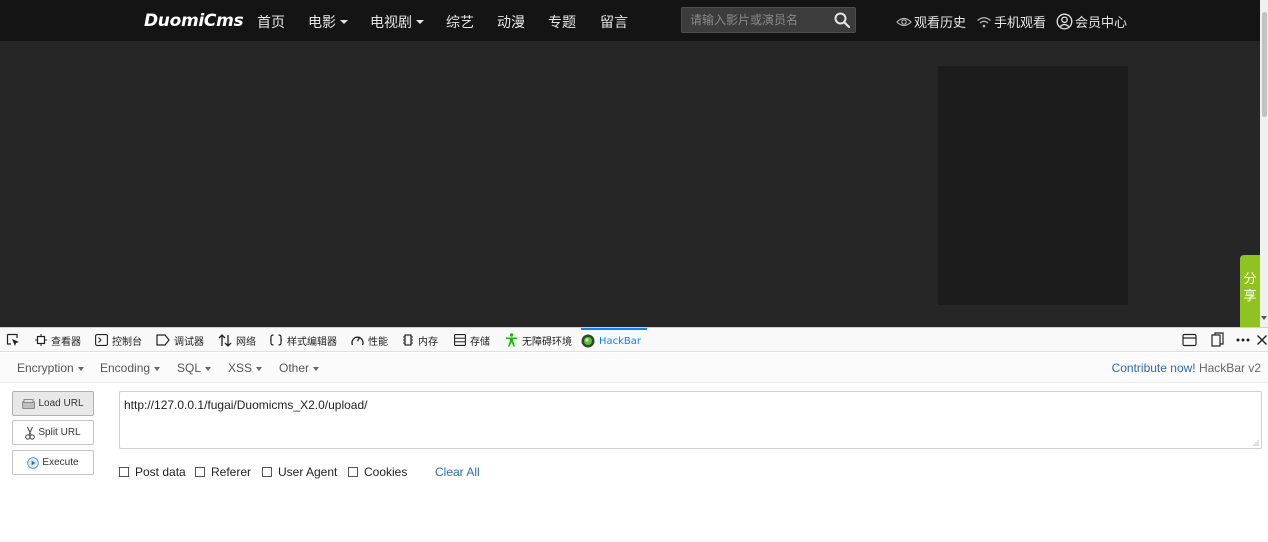  What do you see at coordinates (1262, 340) in the screenshot?
I see `close-icon` at bounding box center [1262, 340].